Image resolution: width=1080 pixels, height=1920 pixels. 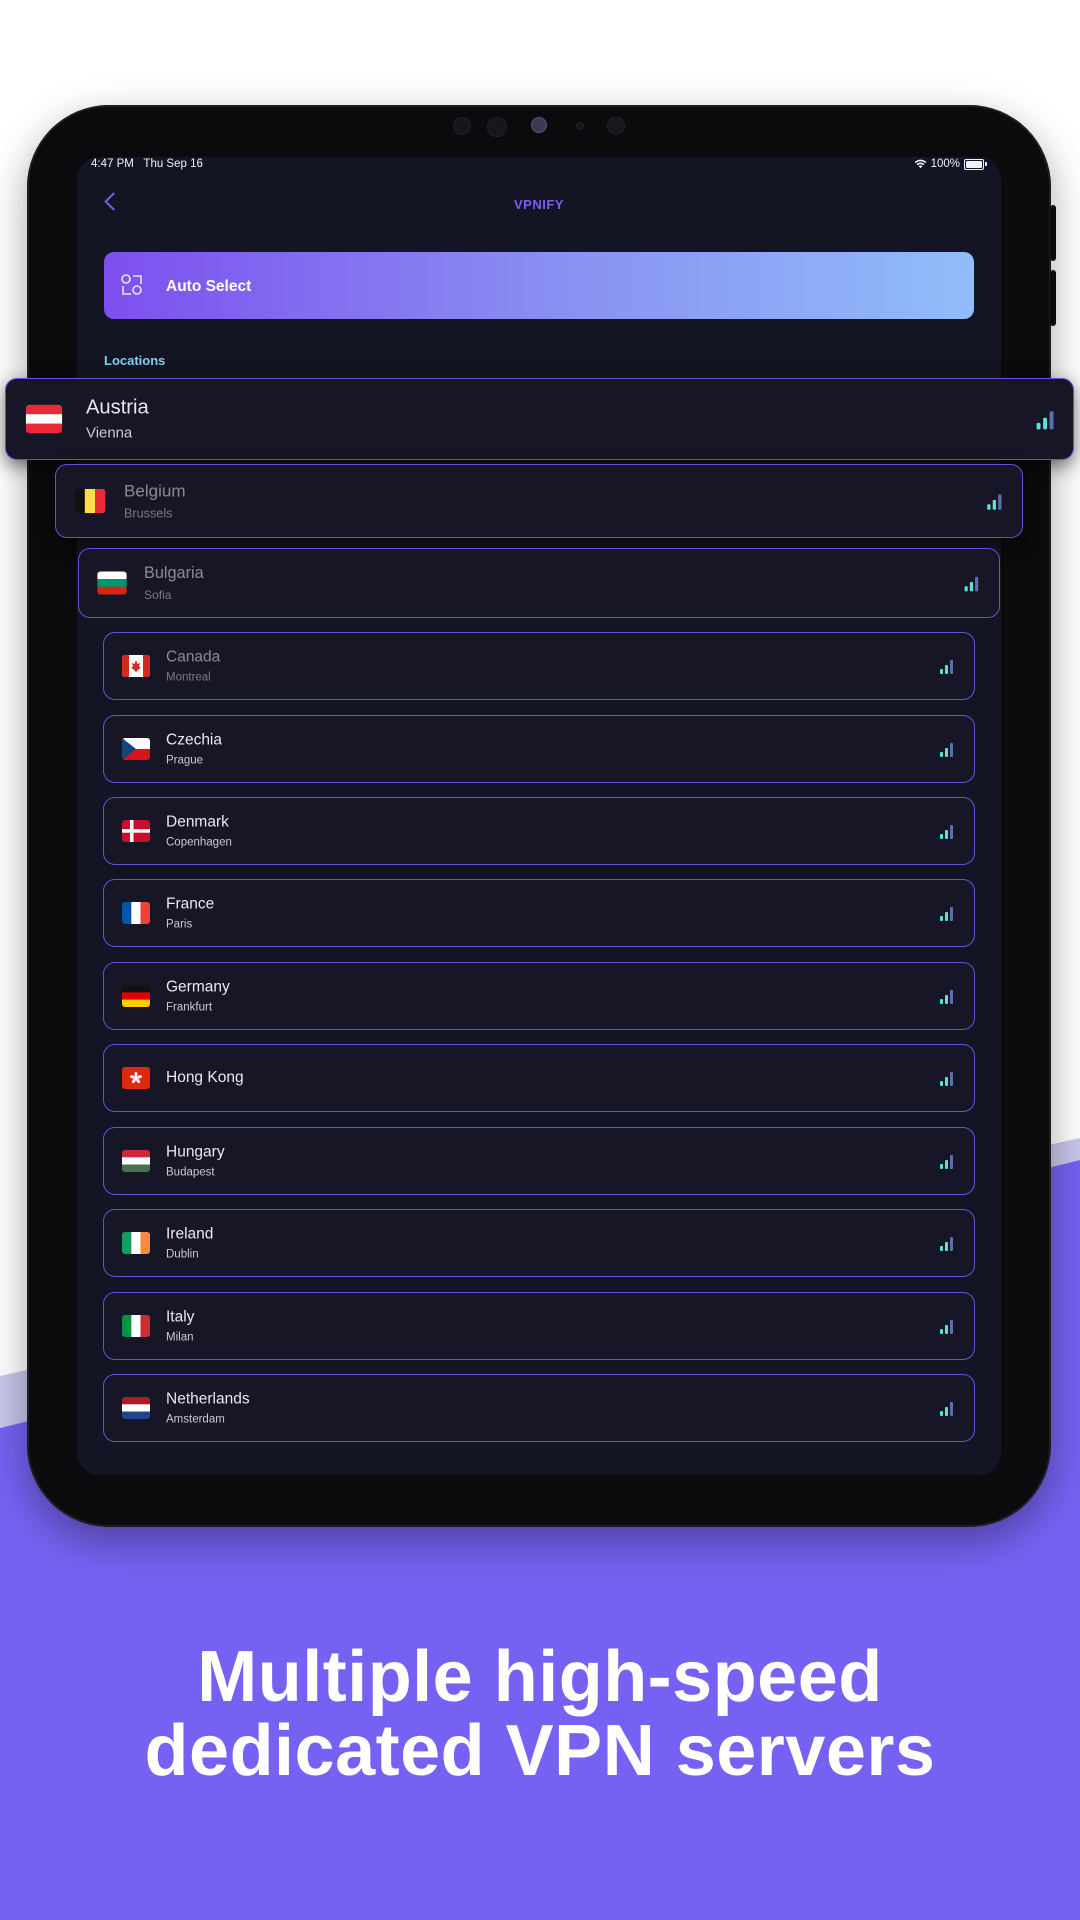 I want to click on denmark-flag-icon, so click(x=136, y=831).